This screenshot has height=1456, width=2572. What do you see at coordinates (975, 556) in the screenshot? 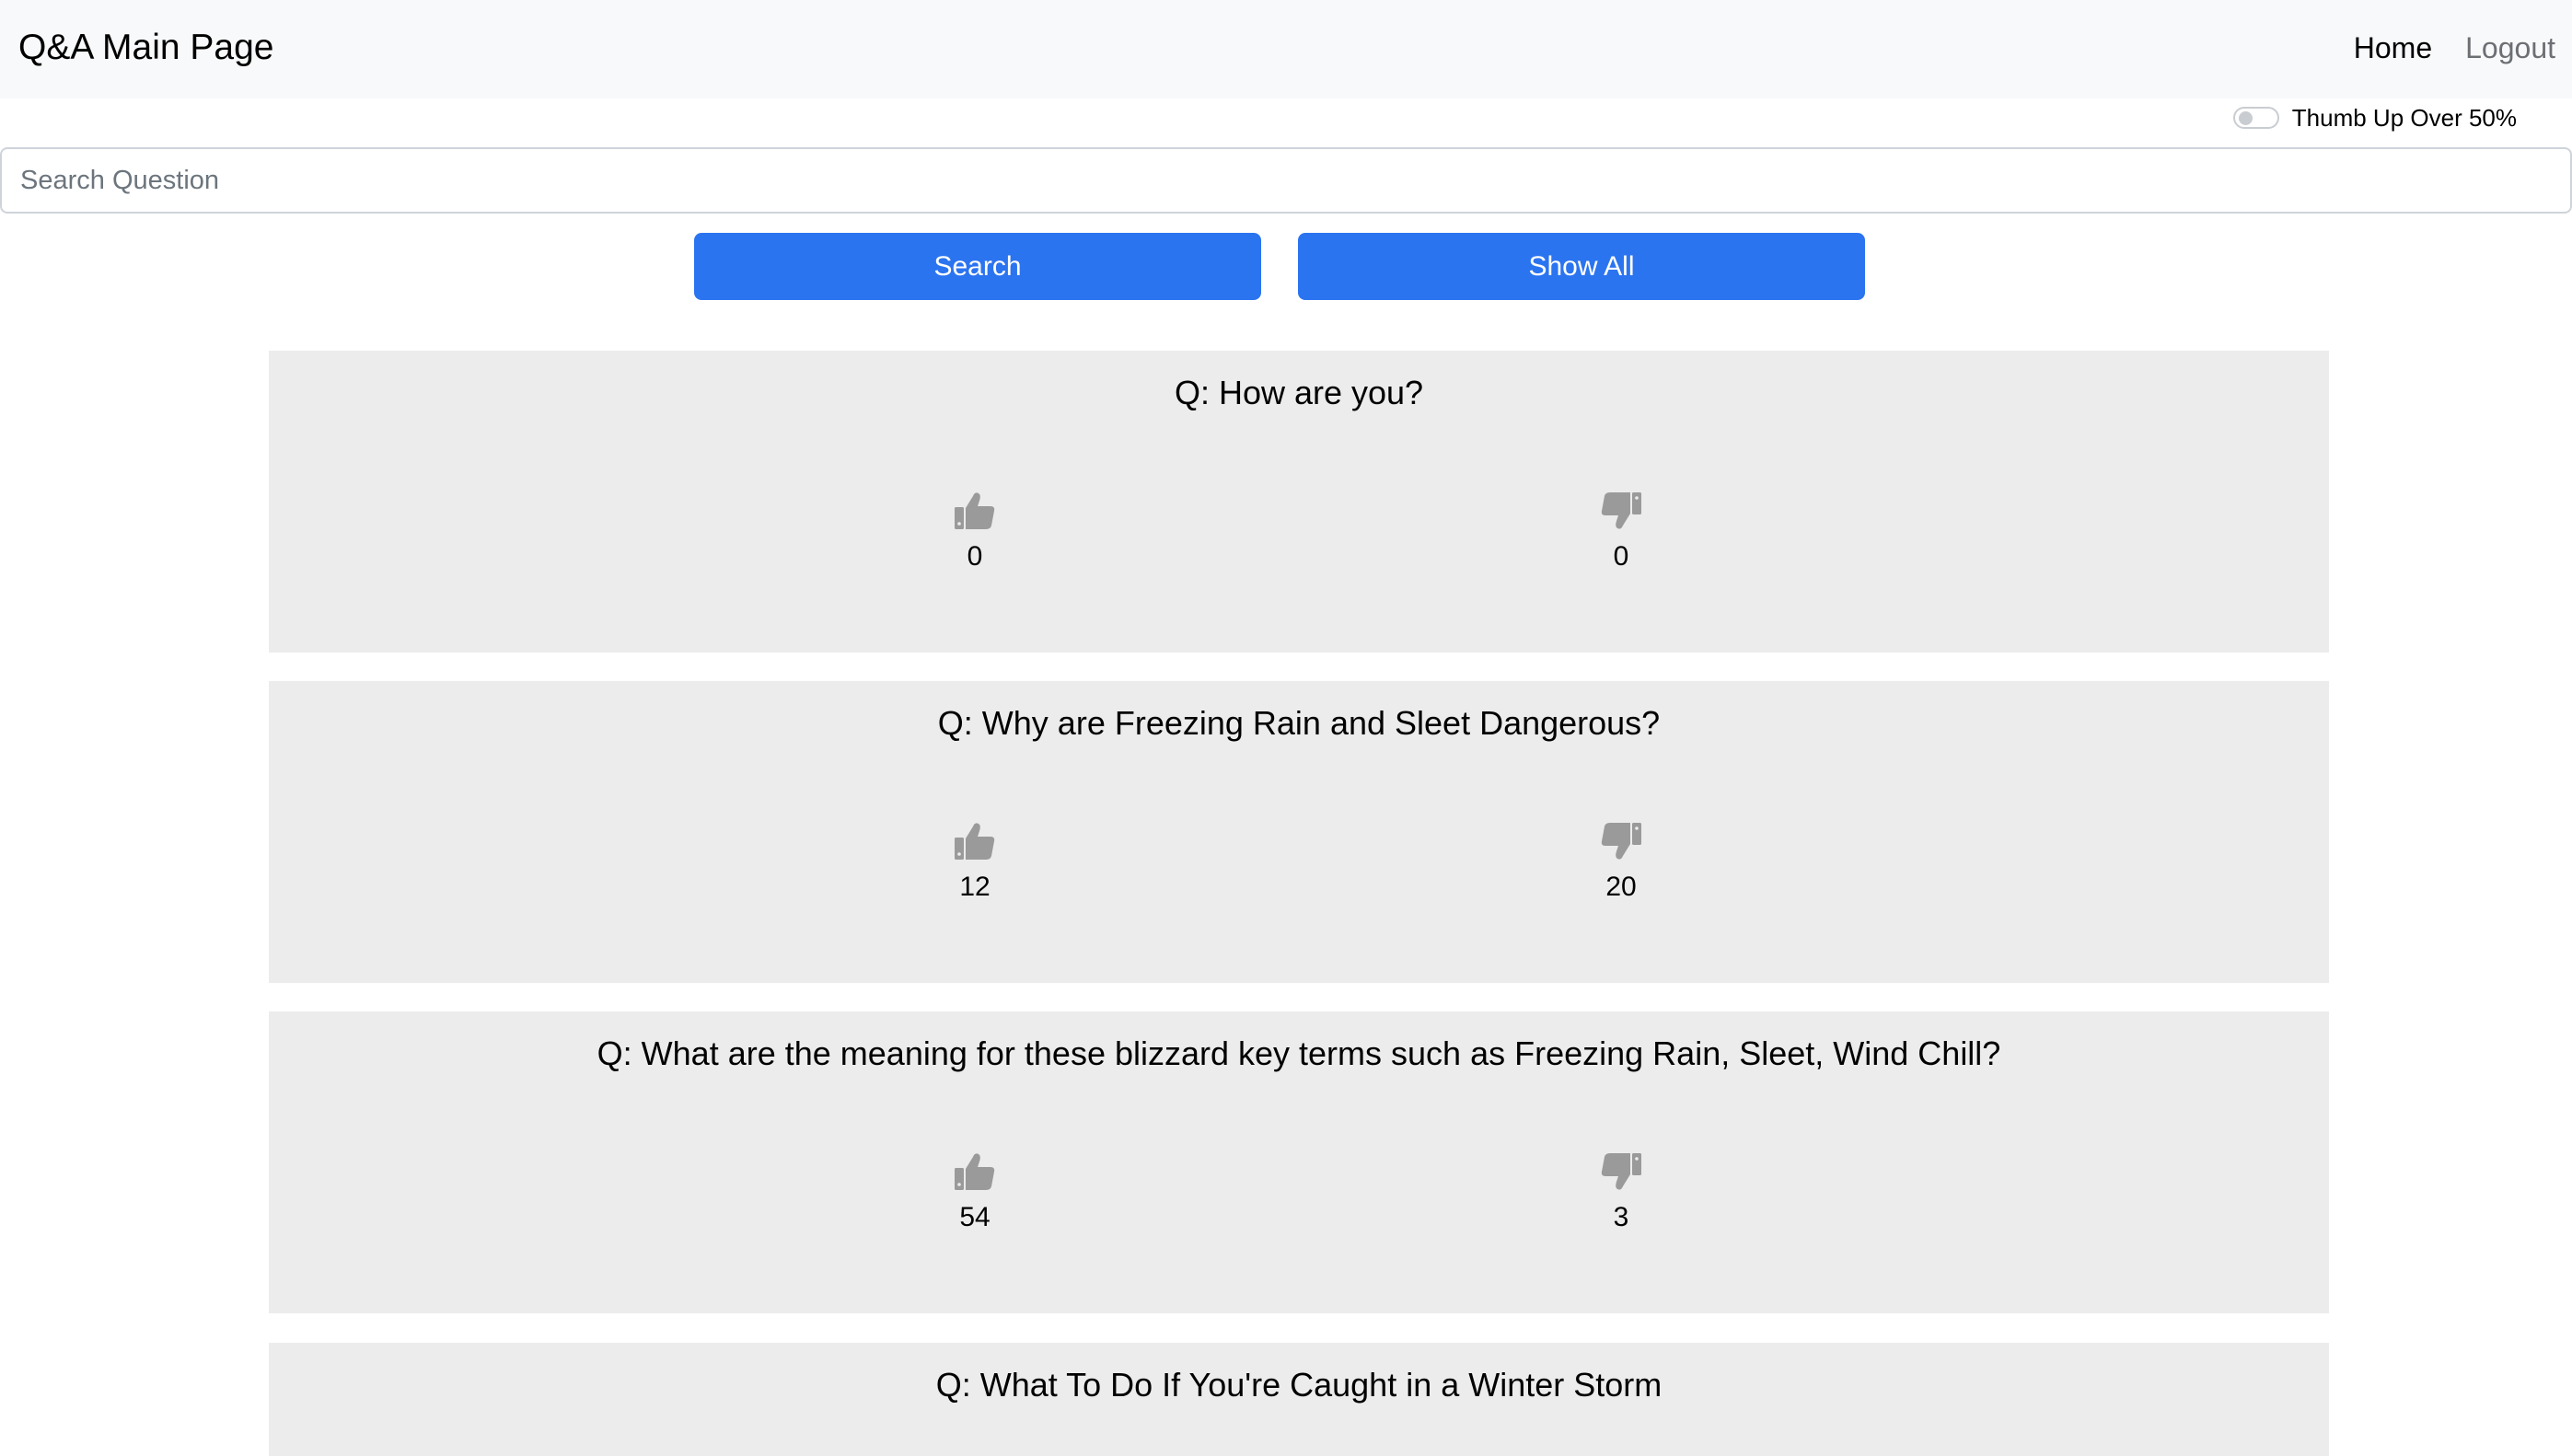
I see `thumbs-up-count: 0` at bounding box center [975, 556].